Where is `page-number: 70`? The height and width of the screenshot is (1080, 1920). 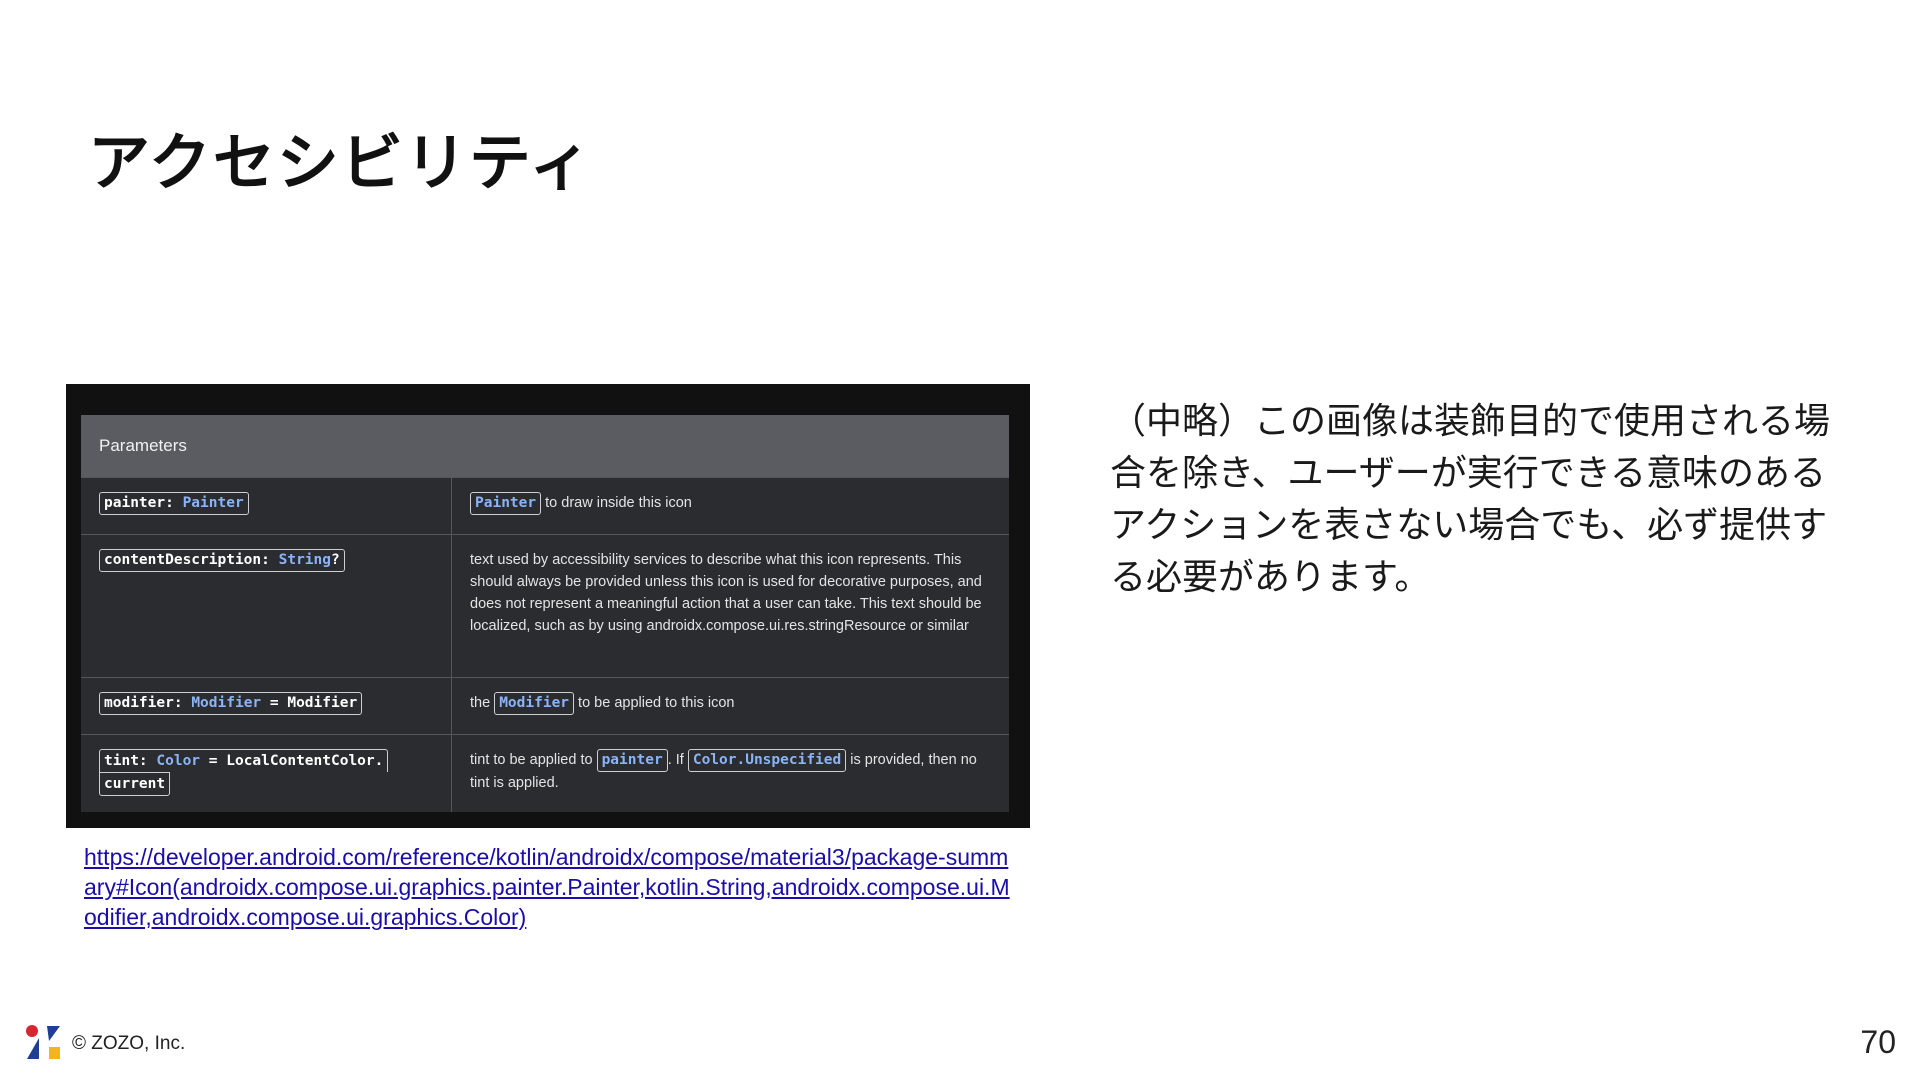 page-number: 70 is located at coordinates (1878, 1042).